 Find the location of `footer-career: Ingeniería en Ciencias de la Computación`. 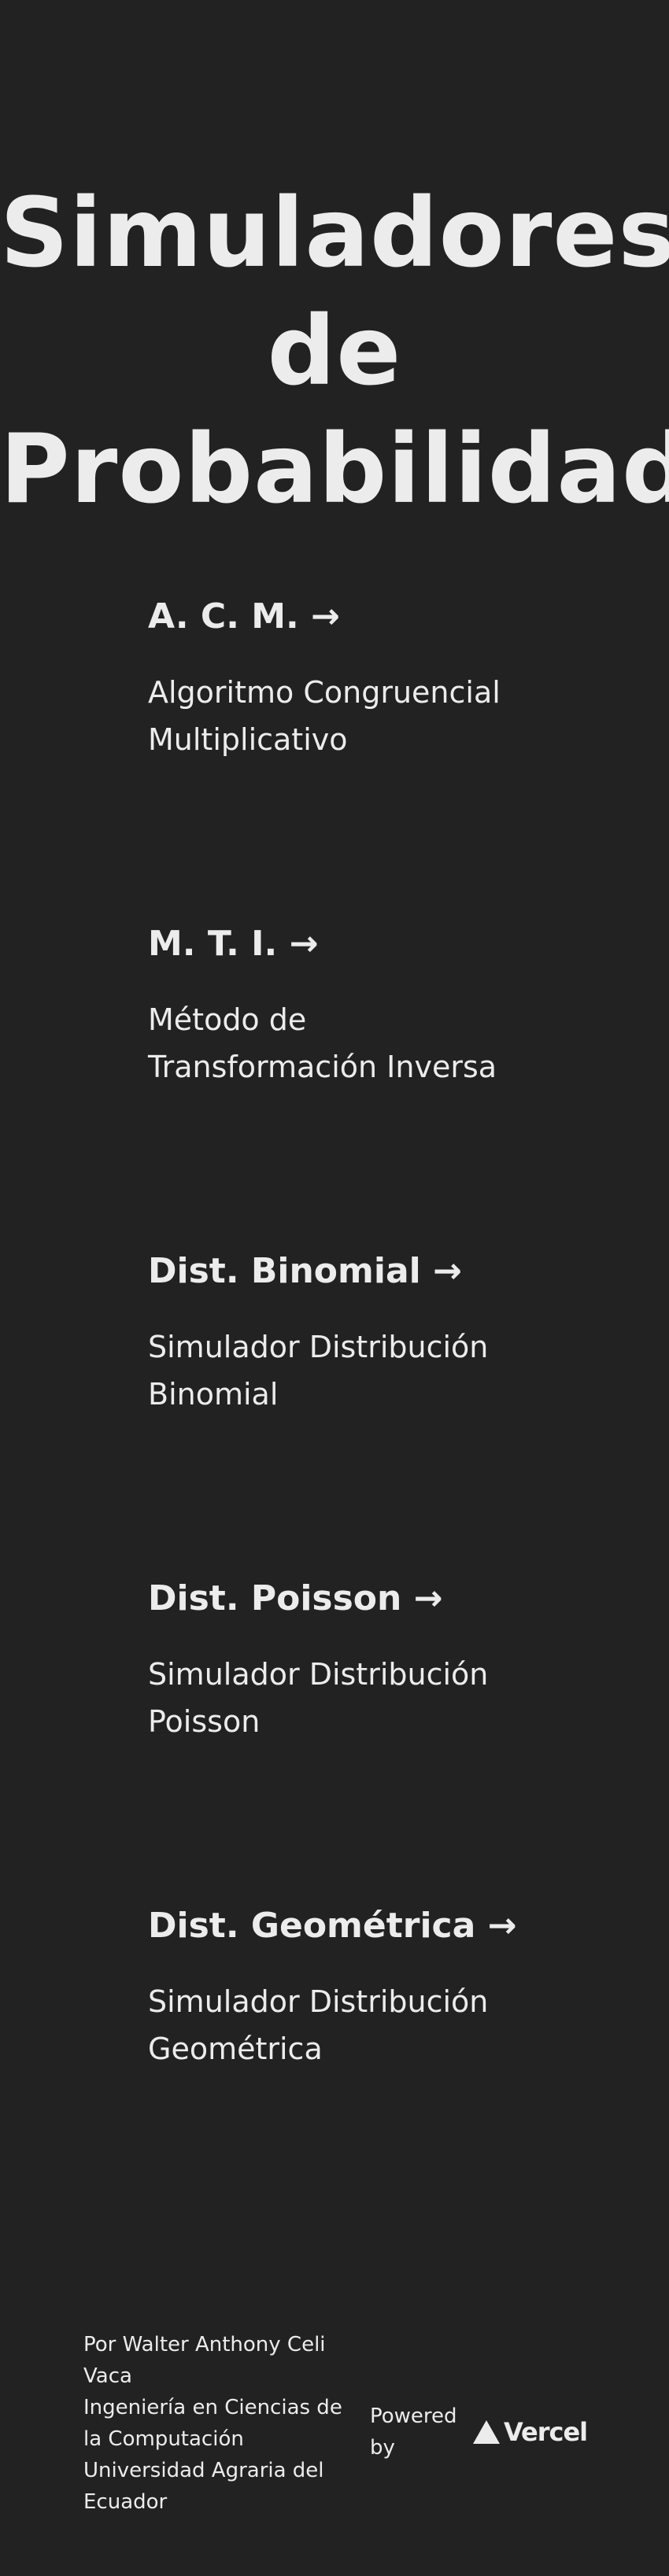

footer-career: Ingeniería en Ciencias de la Computación is located at coordinates (213, 2423).